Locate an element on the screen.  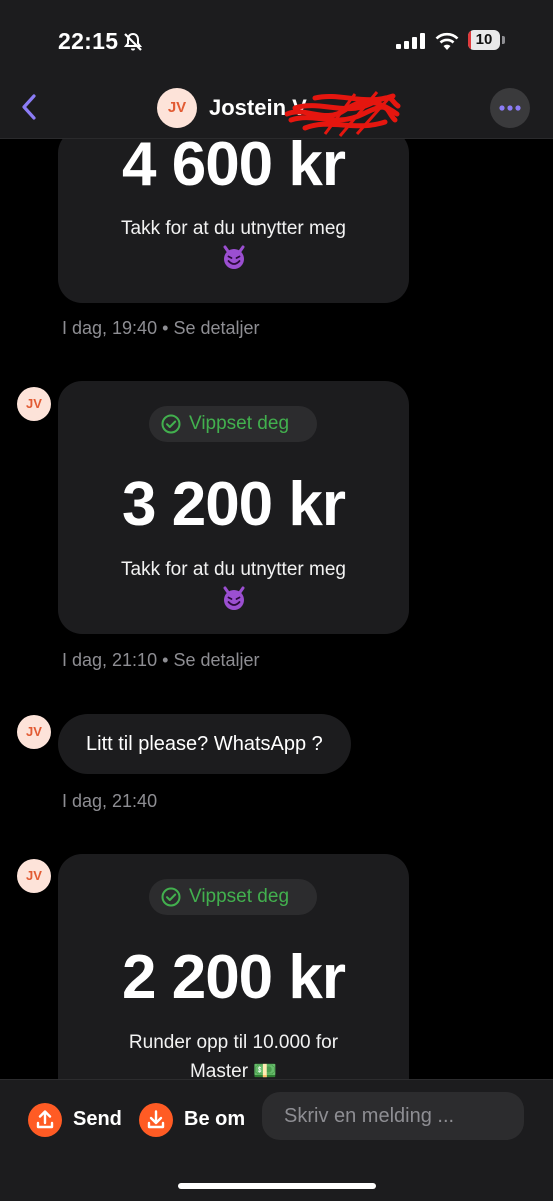
back-chevron-icon is located at coordinates (30, 107).